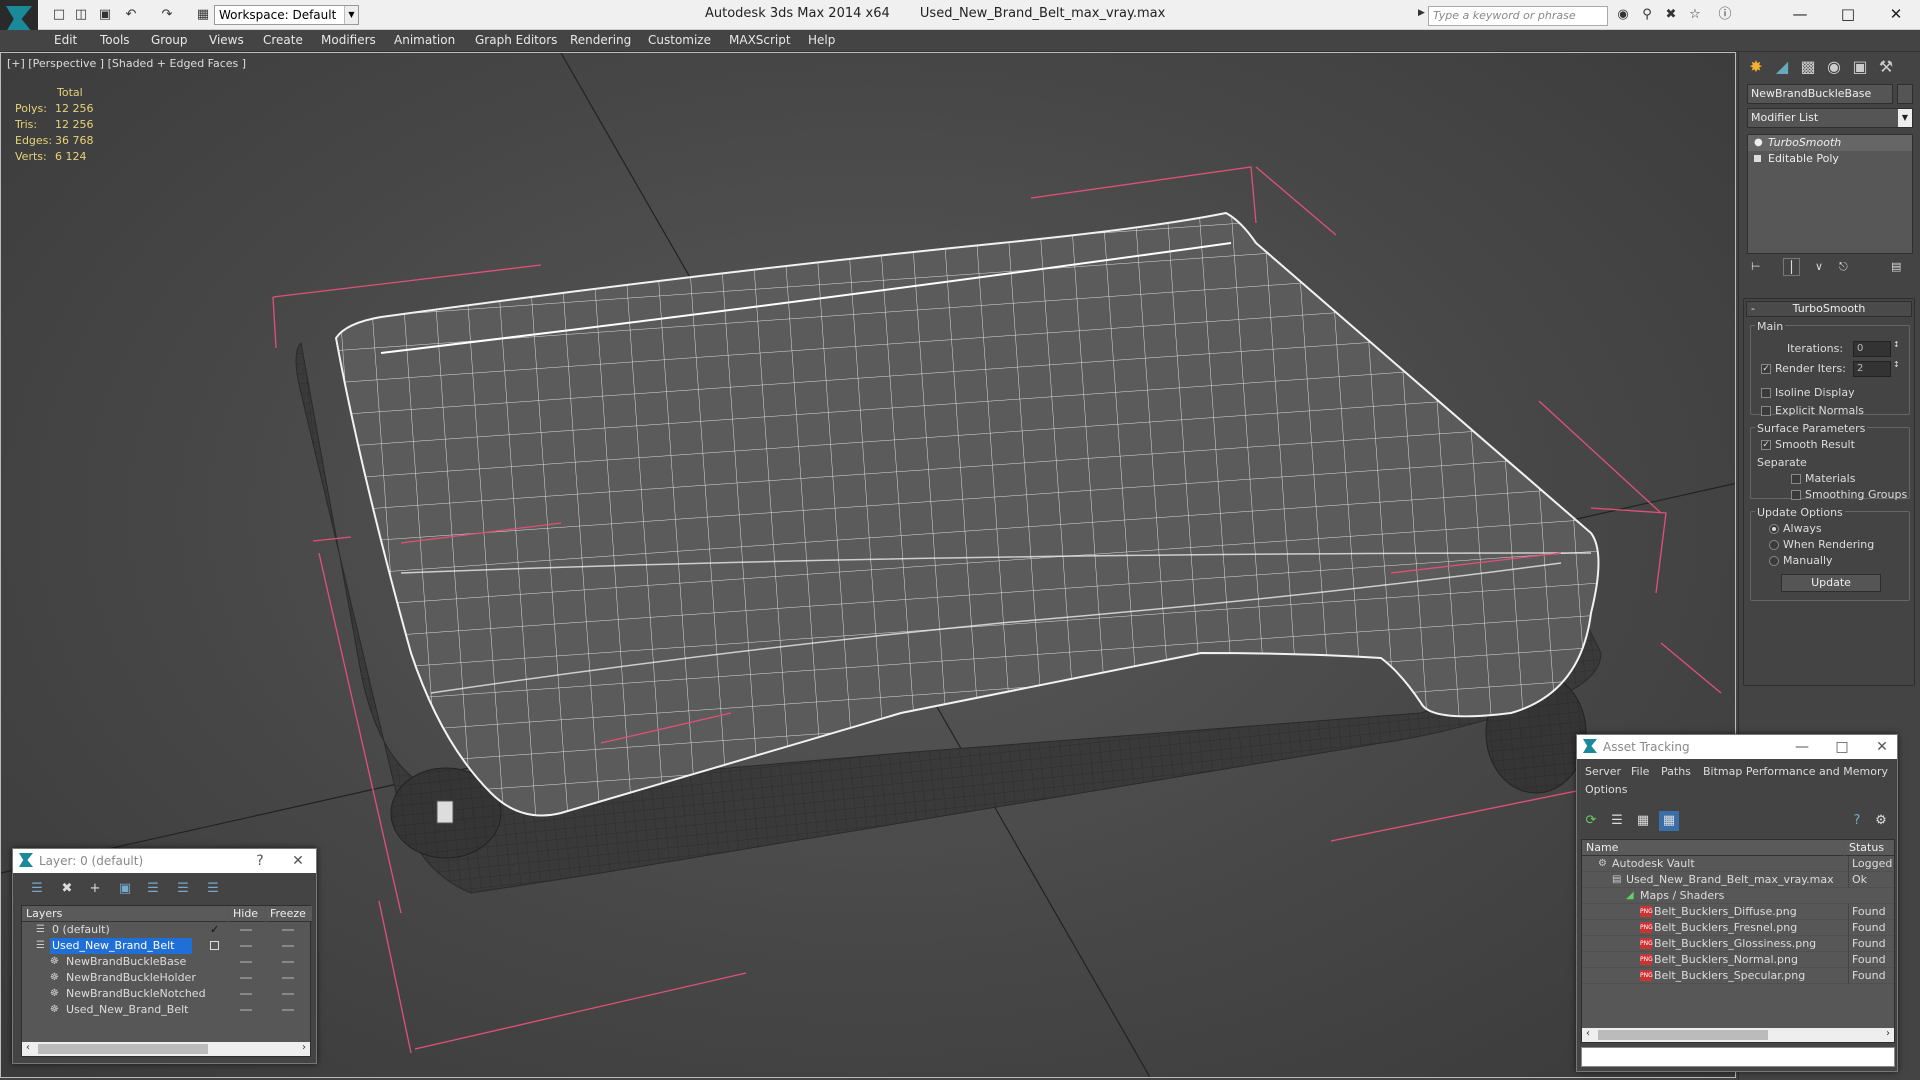 This screenshot has width=1920, height=1080. I want to click on display-tab-icon: ▣, so click(1860, 67).